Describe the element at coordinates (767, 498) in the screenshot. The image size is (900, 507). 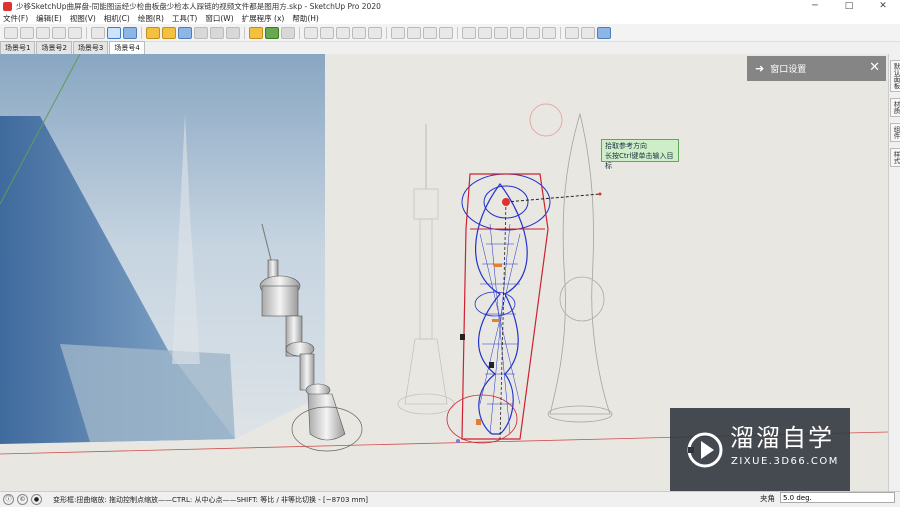
I see `measurements-label: 夹角` at that location.